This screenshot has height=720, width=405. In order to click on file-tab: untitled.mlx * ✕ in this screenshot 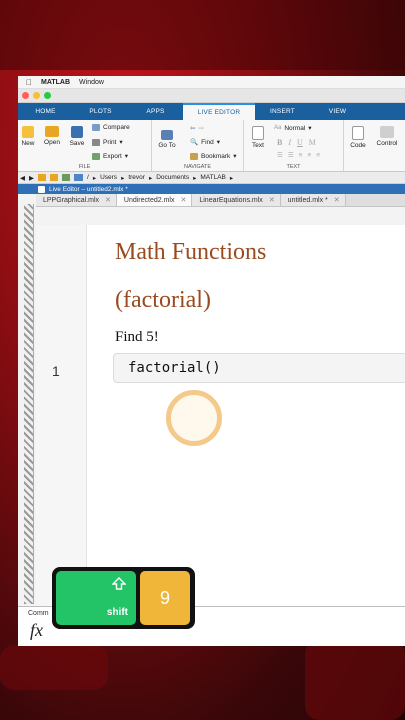, I will do `click(313, 200)`.